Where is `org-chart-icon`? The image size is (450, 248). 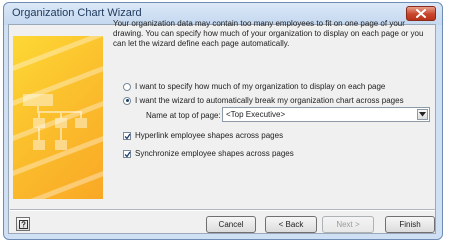 org-chart-icon is located at coordinates (58, 117).